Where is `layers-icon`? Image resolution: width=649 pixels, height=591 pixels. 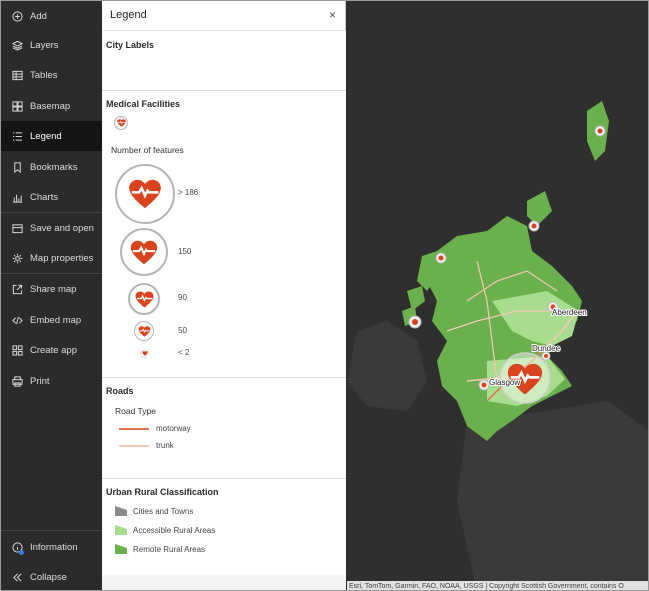 layers-icon is located at coordinates (17, 45).